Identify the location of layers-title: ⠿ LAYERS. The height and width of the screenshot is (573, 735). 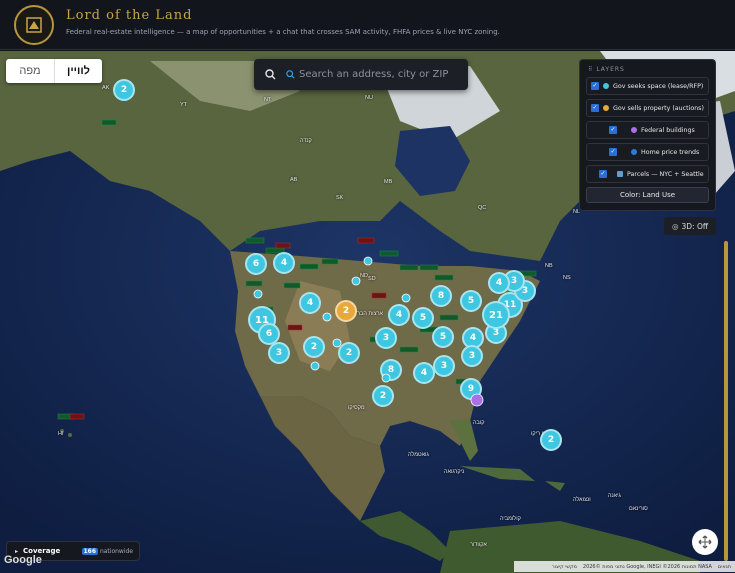
(606, 69).